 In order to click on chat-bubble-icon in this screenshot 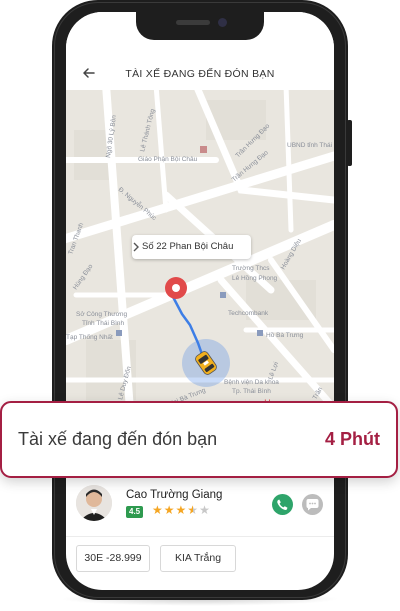, I will do `click(312, 505)`.